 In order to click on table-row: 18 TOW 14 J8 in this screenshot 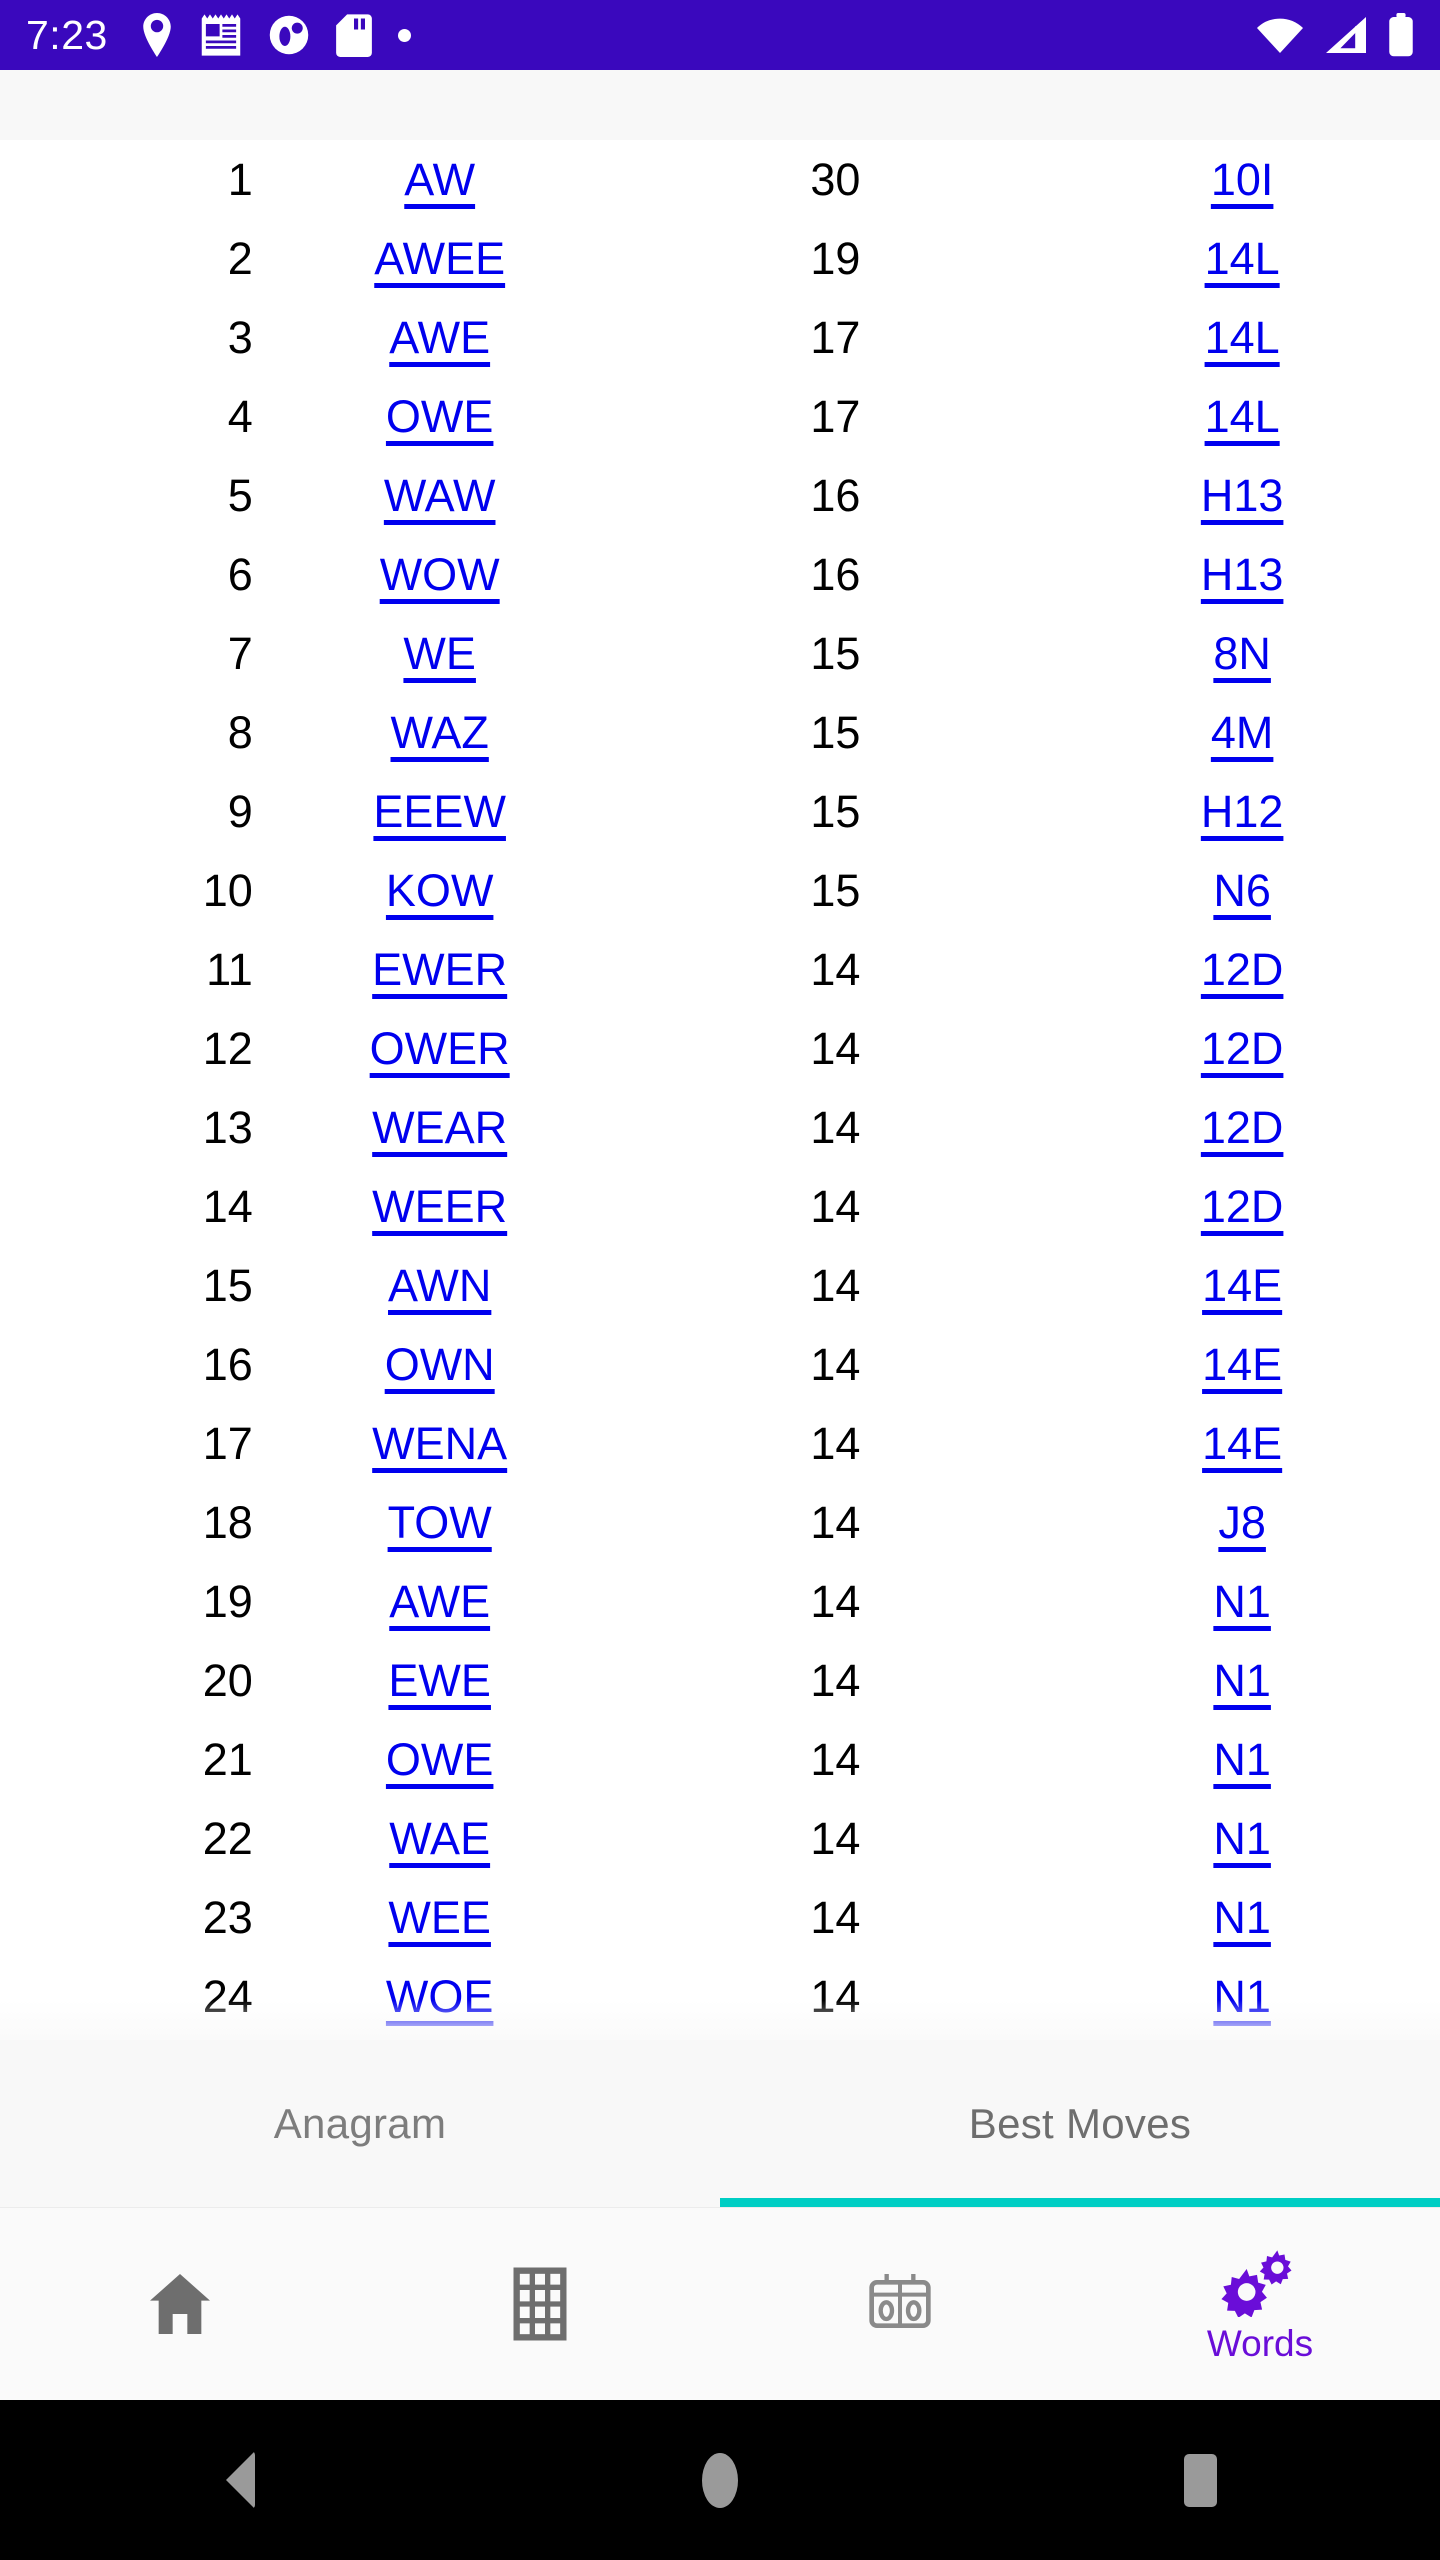, I will do `click(720, 1522)`.